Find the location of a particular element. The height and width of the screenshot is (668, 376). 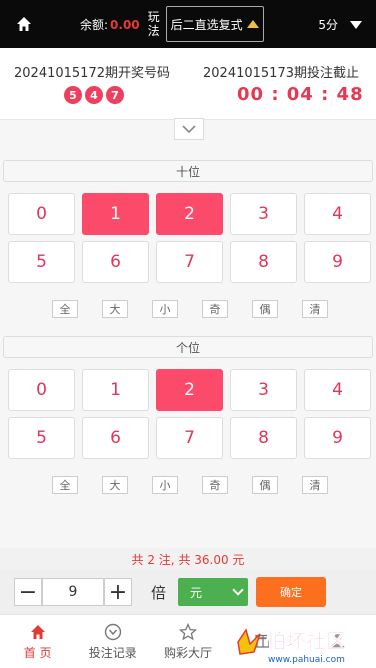

tens-number-1: 1 is located at coordinates (115, 214).